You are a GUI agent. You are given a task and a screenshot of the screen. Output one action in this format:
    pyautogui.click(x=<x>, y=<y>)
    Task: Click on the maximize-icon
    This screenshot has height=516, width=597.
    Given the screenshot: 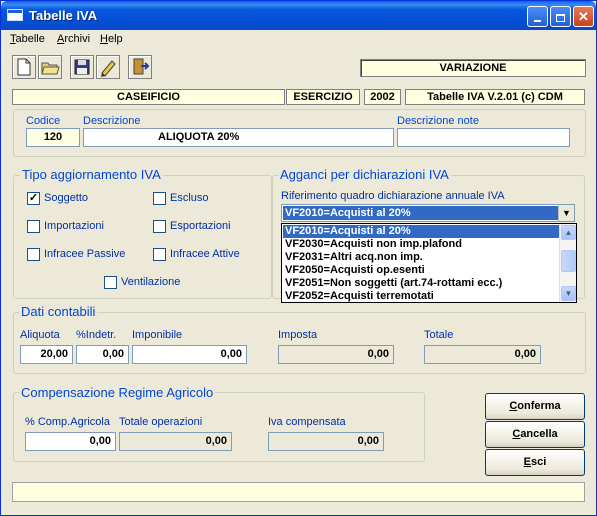 What is the action you would take?
    pyautogui.click(x=560, y=17)
    